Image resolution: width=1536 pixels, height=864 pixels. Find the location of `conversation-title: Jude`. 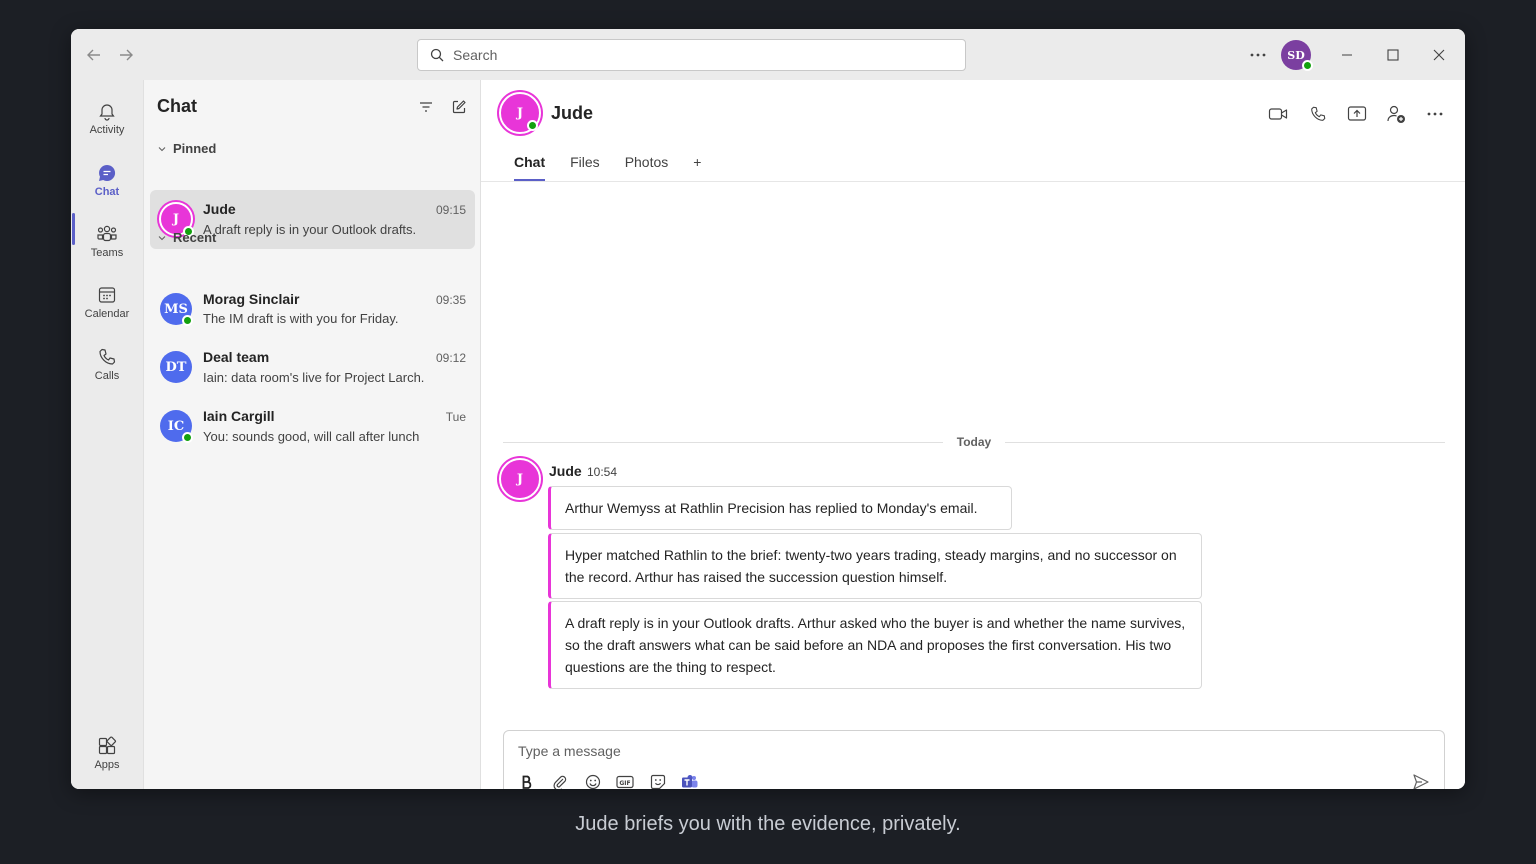

conversation-title: Jude is located at coordinates (572, 113).